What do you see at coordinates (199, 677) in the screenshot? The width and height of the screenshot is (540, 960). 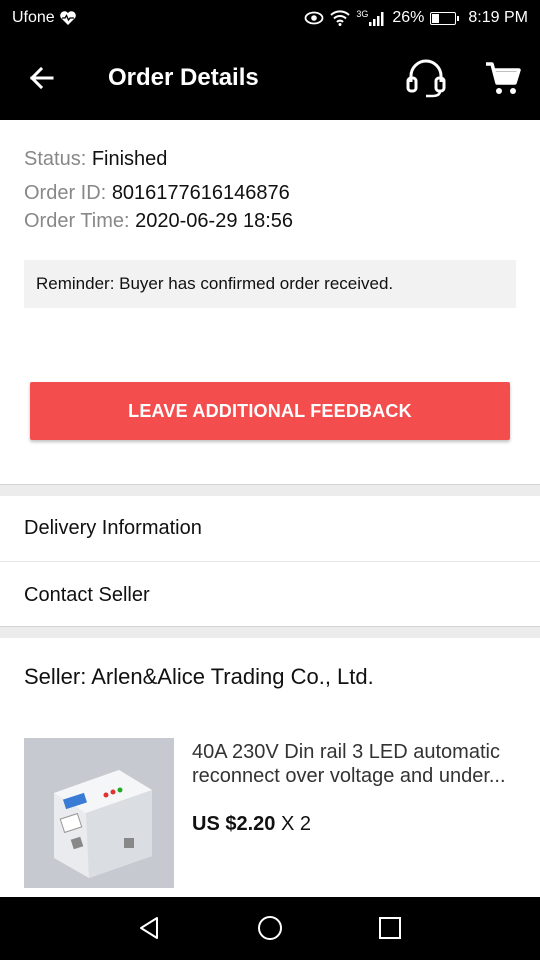 I see `seller-name: Seller: Arlen&Alice Trading Co., Ltd.` at bounding box center [199, 677].